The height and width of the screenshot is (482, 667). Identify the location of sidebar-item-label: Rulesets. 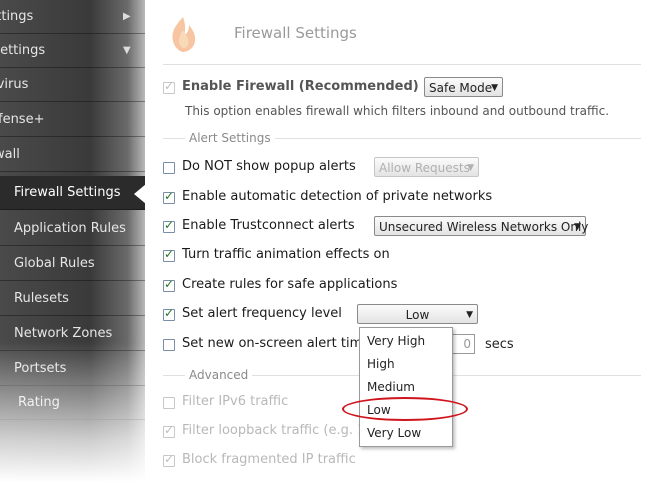
(41, 298).